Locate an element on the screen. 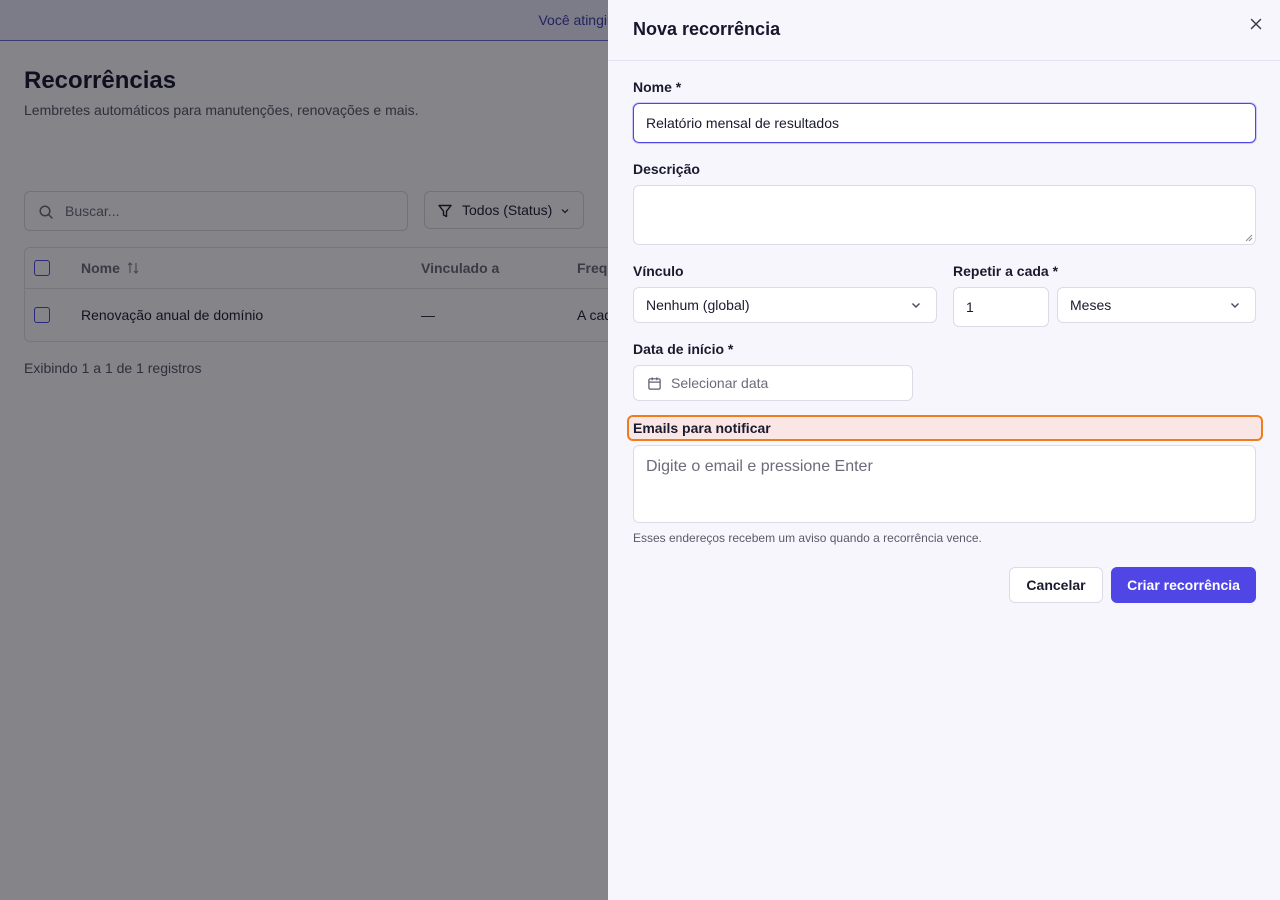  close-icon is located at coordinates (1256, 24).